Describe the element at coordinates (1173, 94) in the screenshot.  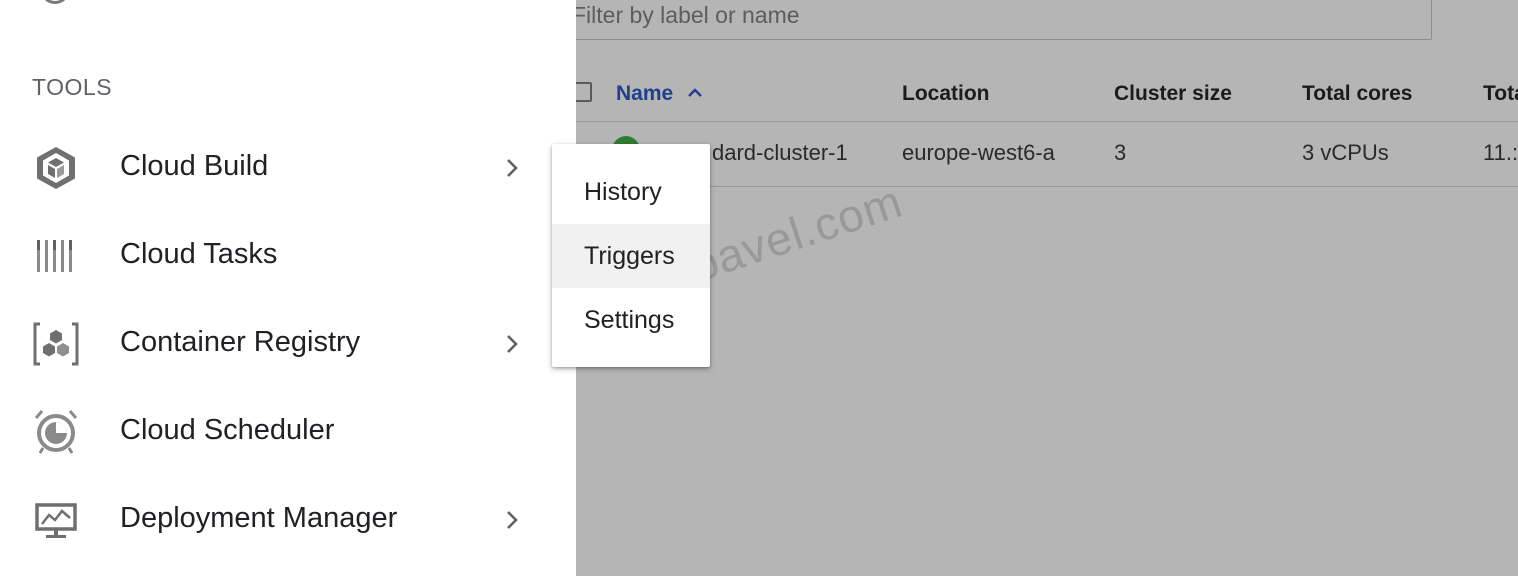
I see `column-header-cluster-size: Cluster size` at that location.